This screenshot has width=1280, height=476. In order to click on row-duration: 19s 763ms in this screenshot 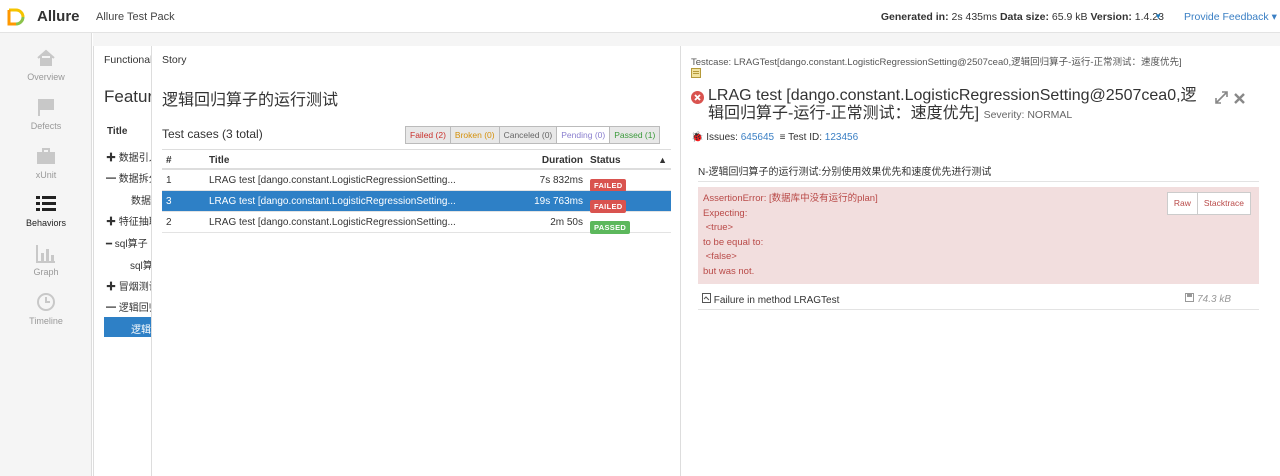, I will do `click(558, 201)`.